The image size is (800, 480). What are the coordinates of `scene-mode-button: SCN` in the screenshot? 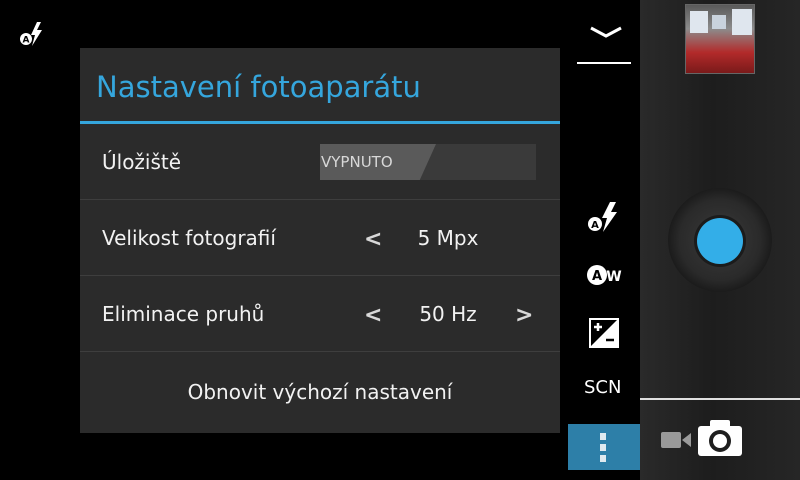 It's located at (602, 387).